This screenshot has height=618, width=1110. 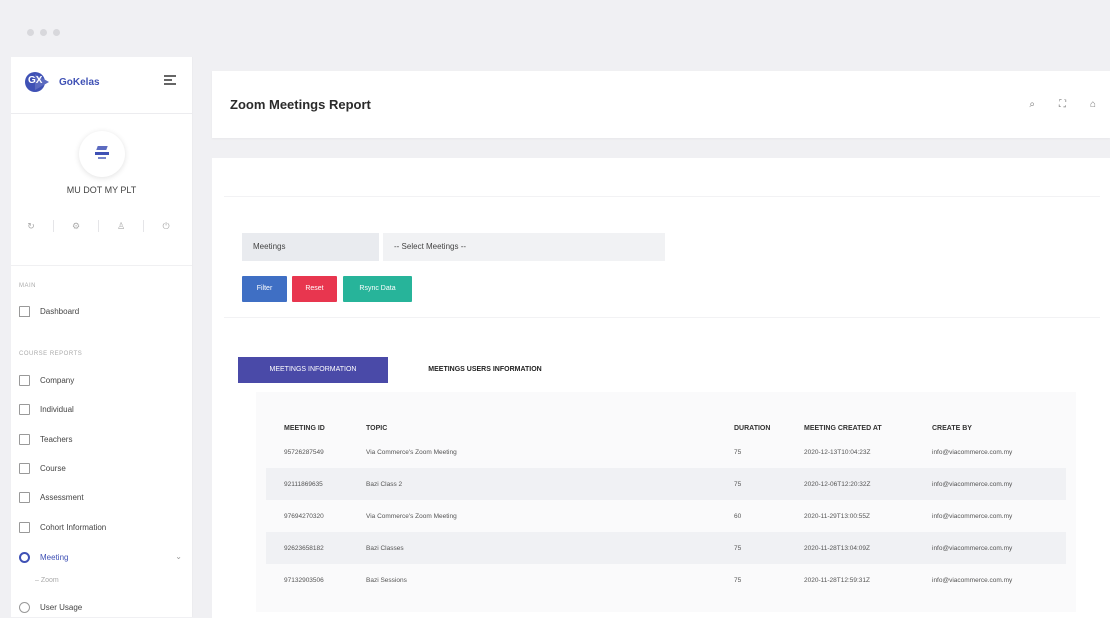 I want to click on avatar, so click(x=101, y=154).